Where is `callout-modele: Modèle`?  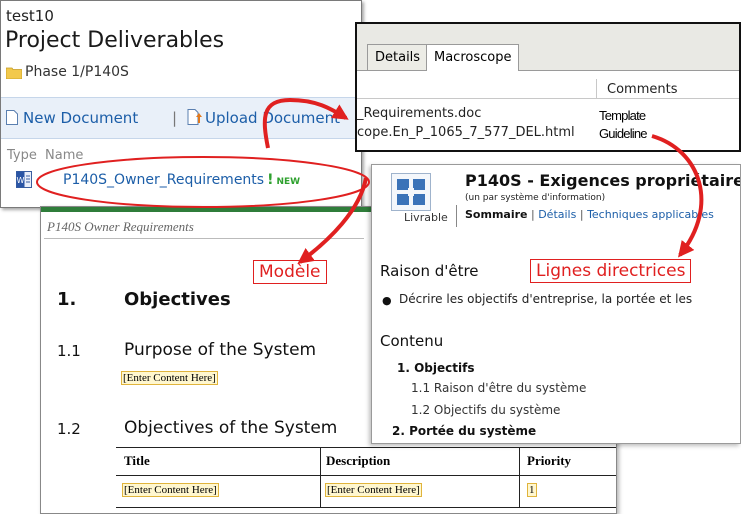 callout-modele: Modèle is located at coordinates (290, 272).